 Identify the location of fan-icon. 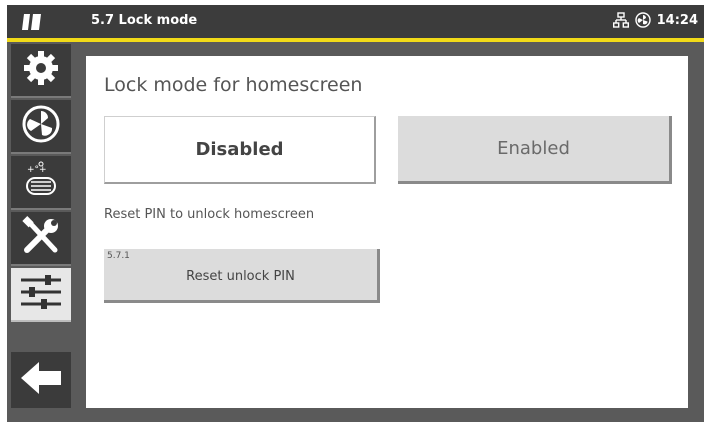
(41, 126).